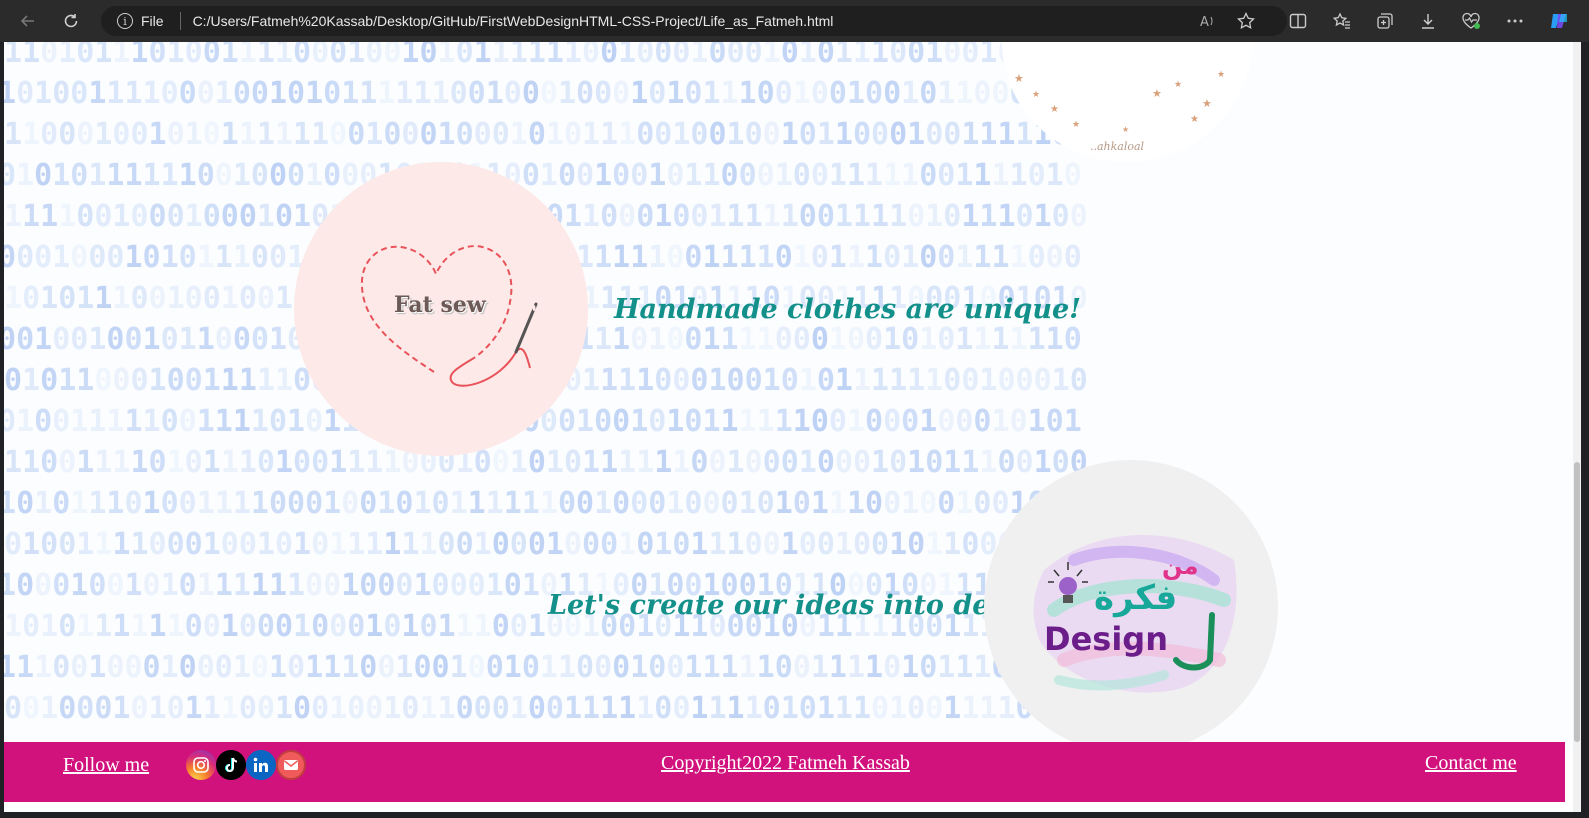 This screenshot has height=818, width=1589. I want to click on fat-sew-logo-text: Fat sew, so click(440, 305).